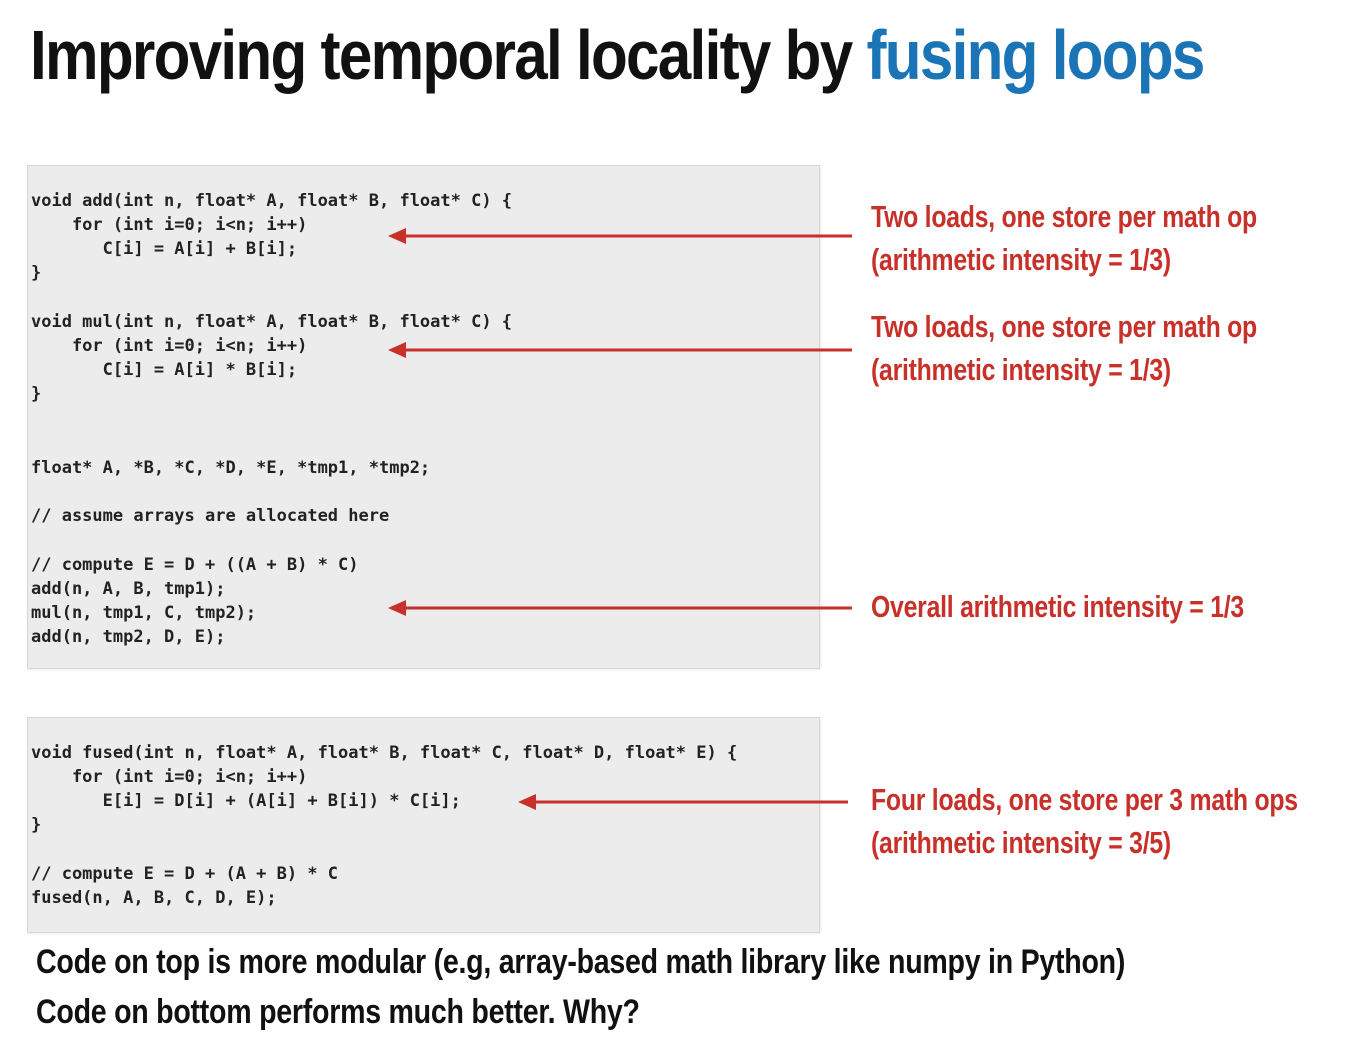 Image resolution: width=1353 pixels, height=1037 pixels. What do you see at coordinates (210, 516) in the screenshot?
I see `code-line: // assume arrays are allocated here` at bounding box center [210, 516].